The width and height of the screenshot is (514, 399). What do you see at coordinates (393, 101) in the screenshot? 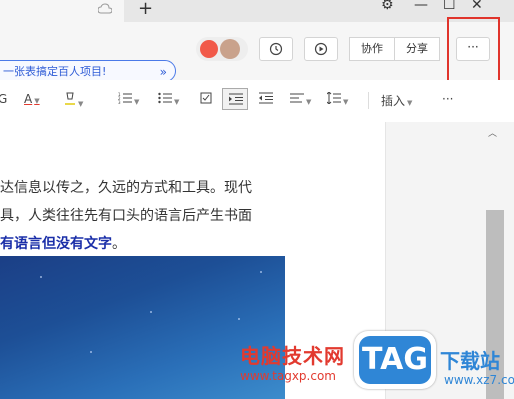
I see `insert-label: 插入` at bounding box center [393, 101].